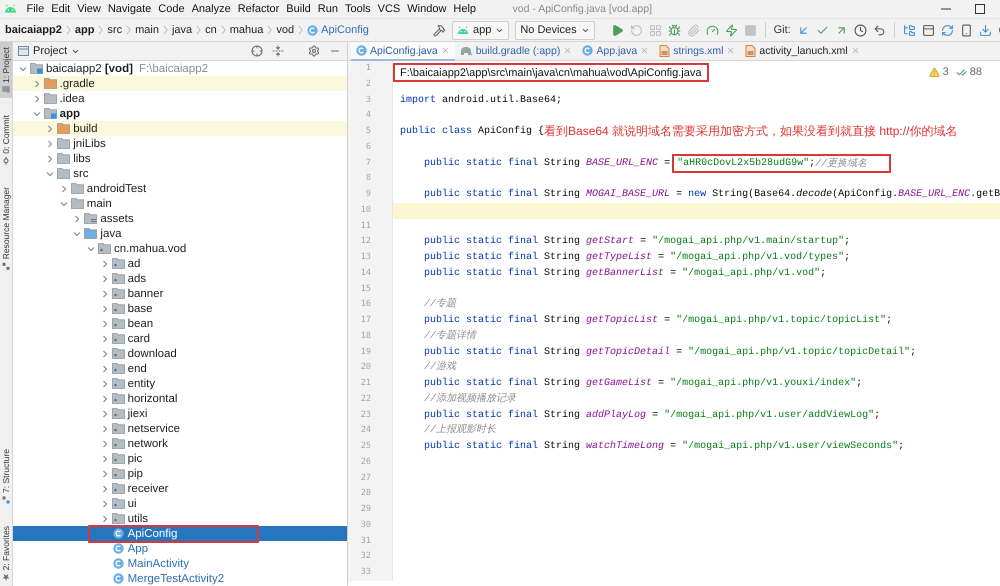 The height and width of the screenshot is (586, 1000). Describe the element at coordinates (180, 113) in the screenshot. I see `tree-item: app` at that location.